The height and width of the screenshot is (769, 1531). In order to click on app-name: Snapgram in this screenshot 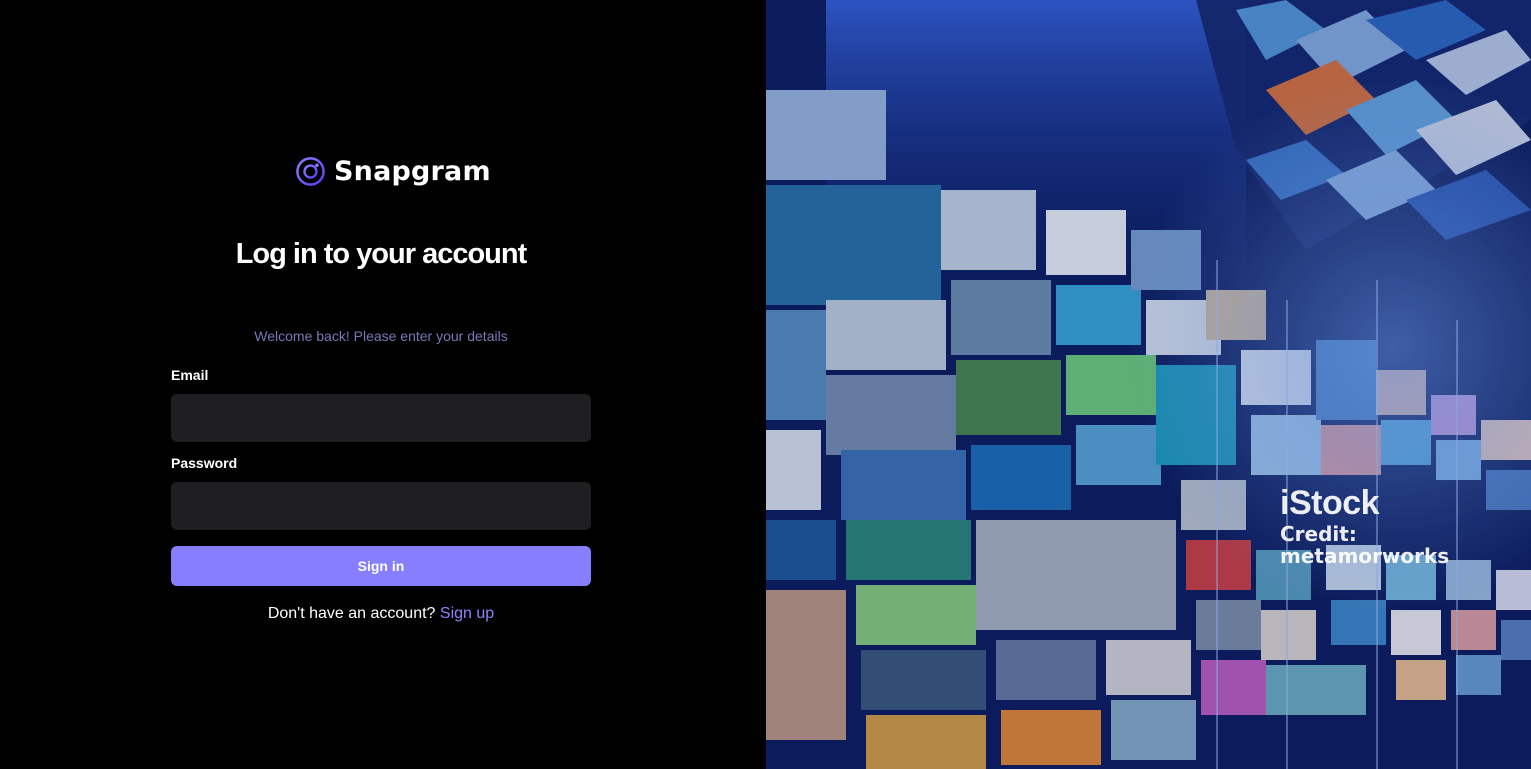, I will do `click(412, 171)`.